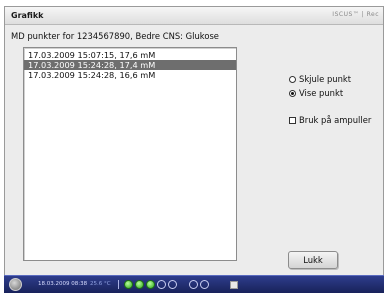 This screenshot has width=388, height=293. Describe the element at coordinates (130, 75) in the screenshot. I see `list-item: 17.03.2009 15:24:28, 16,6 mM` at that location.